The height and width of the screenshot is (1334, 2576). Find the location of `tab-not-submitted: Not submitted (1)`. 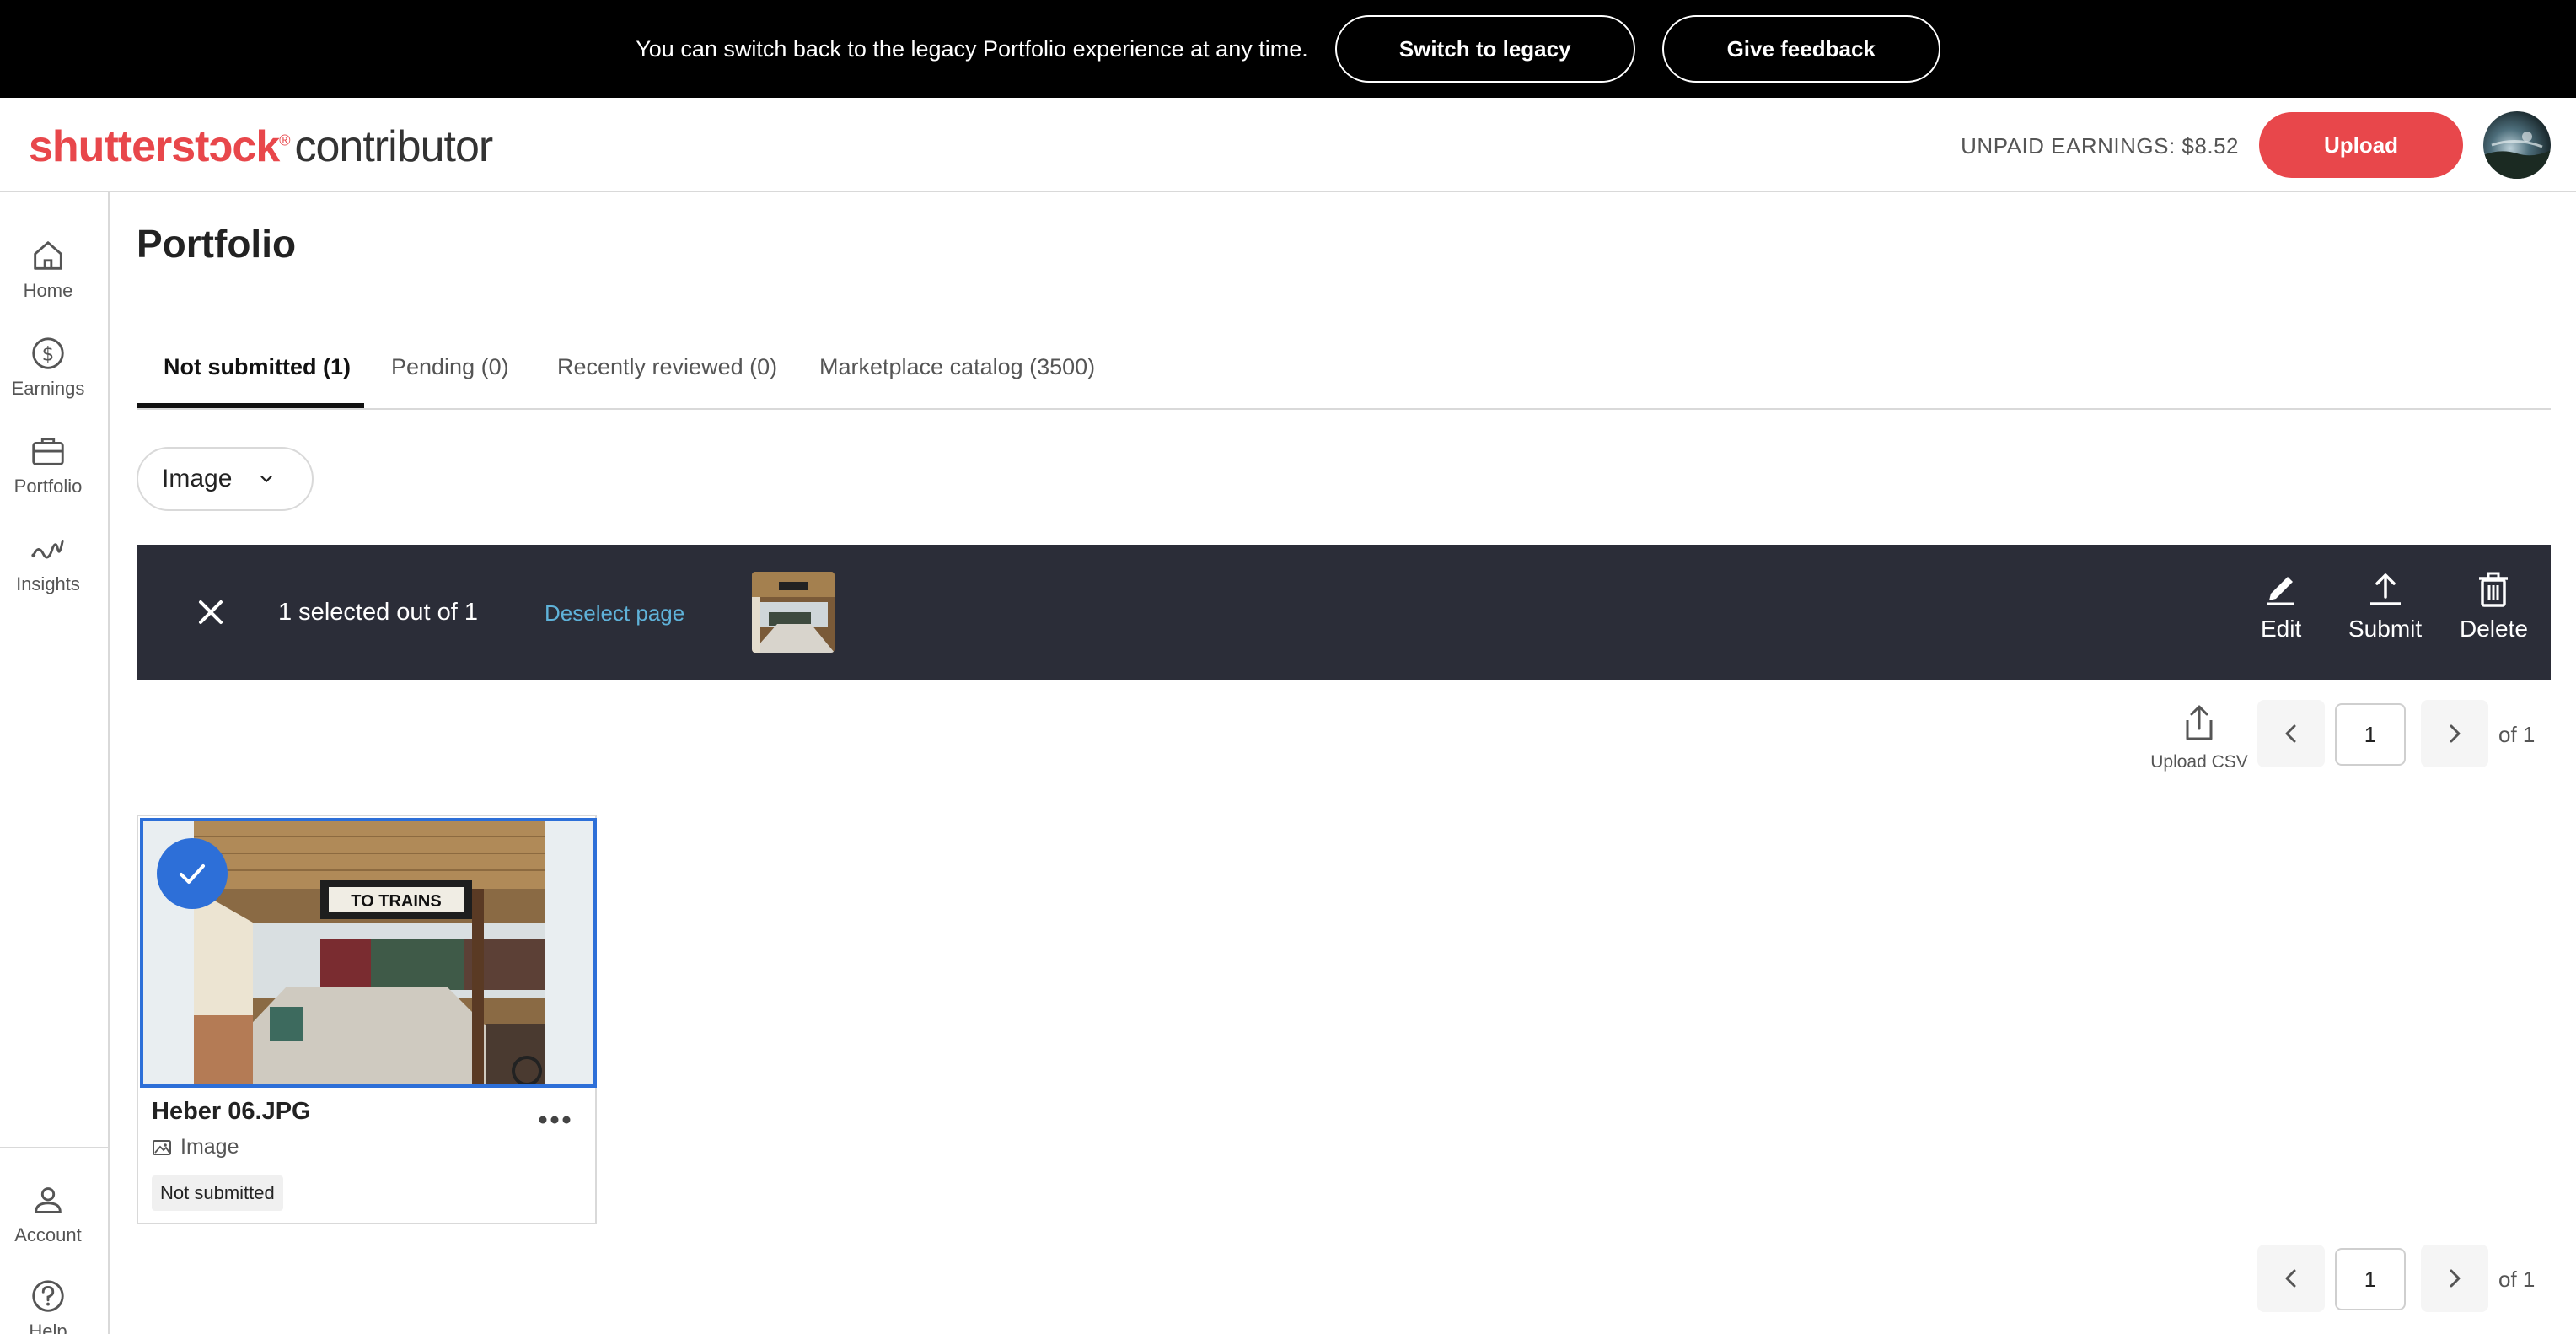

tab-not-submitted: Not submitted (1) is located at coordinates (257, 367).